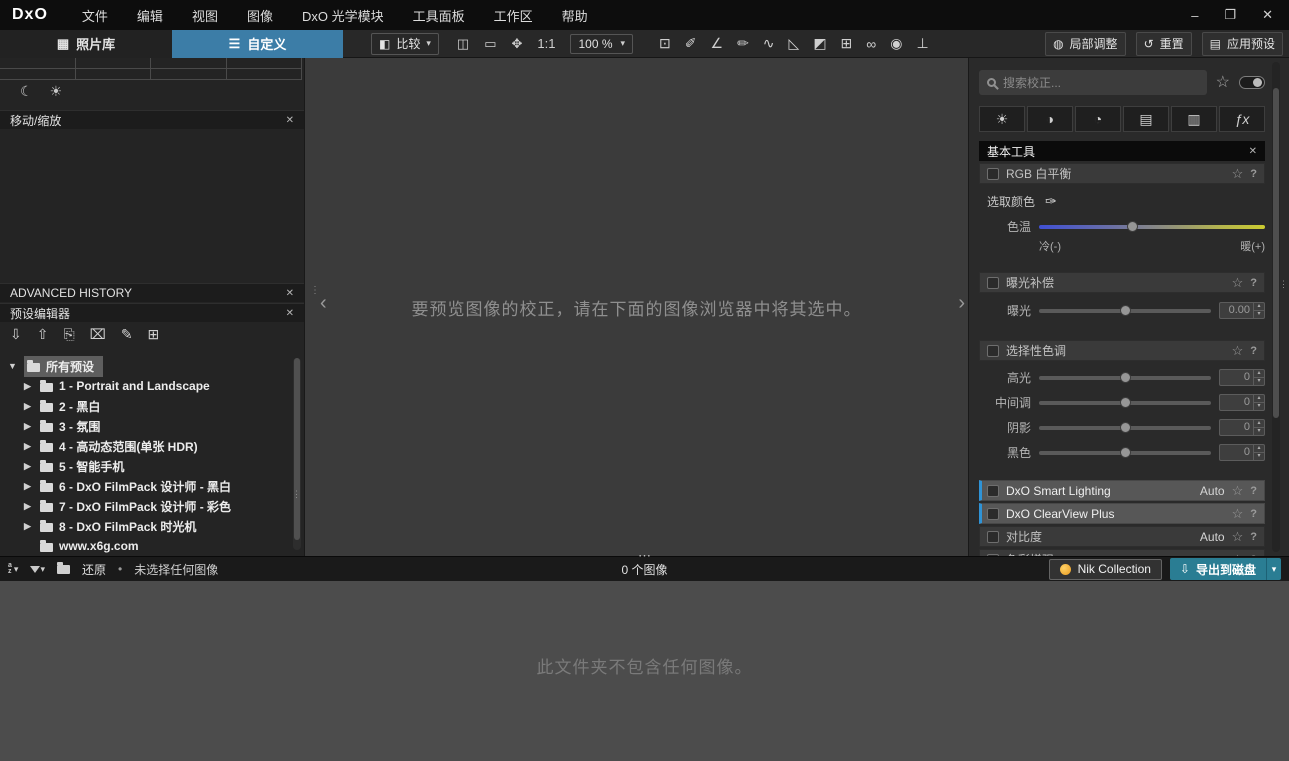 The height and width of the screenshot is (761, 1289). What do you see at coordinates (1194, 15) in the screenshot?
I see `minimize-button: –` at bounding box center [1194, 15].